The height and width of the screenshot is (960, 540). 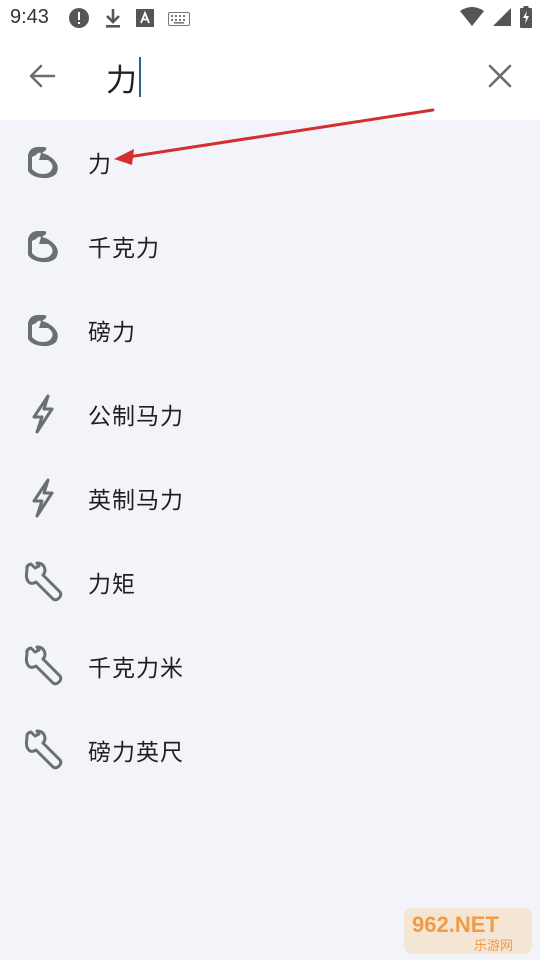 What do you see at coordinates (455, 924) in the screenshot?
I see `watermark-top-text: 962.NET` at bounding box center [455, 924].